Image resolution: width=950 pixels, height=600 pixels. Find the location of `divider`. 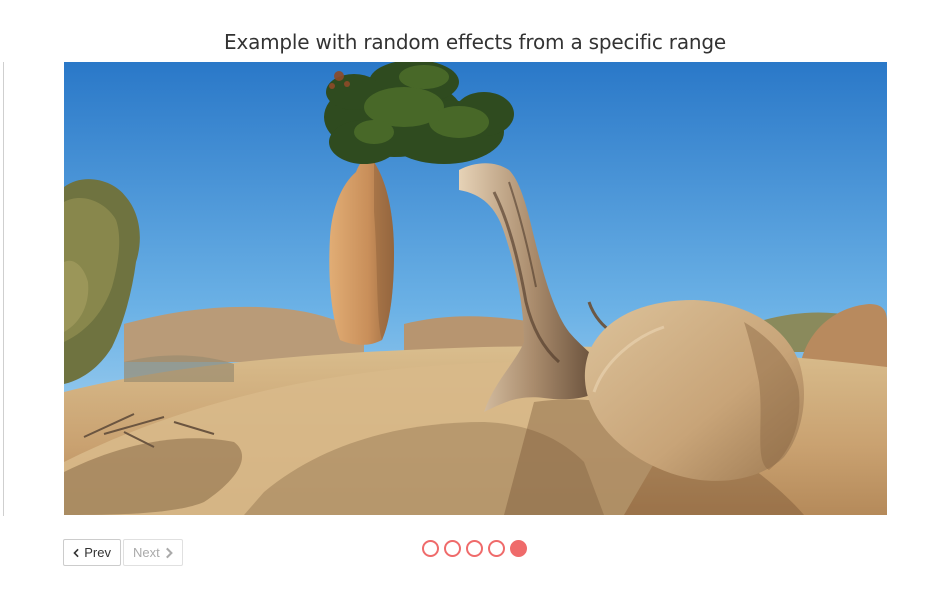

divider is located at coordinates (3, 289).